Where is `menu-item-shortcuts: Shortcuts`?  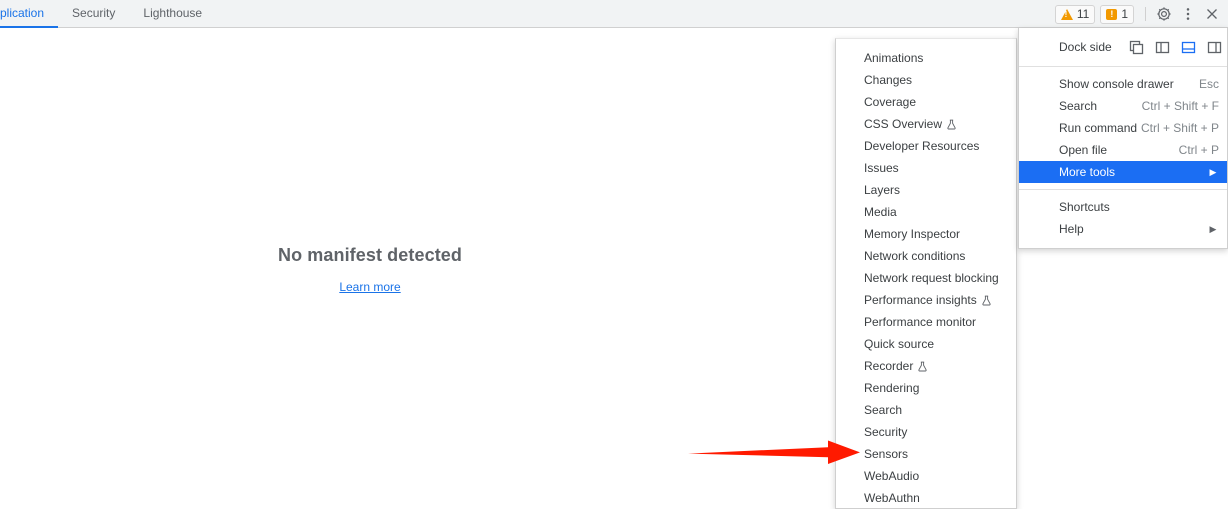 menu-item-shortcuts: Shortcuts is located at coordinates (1123, 207).